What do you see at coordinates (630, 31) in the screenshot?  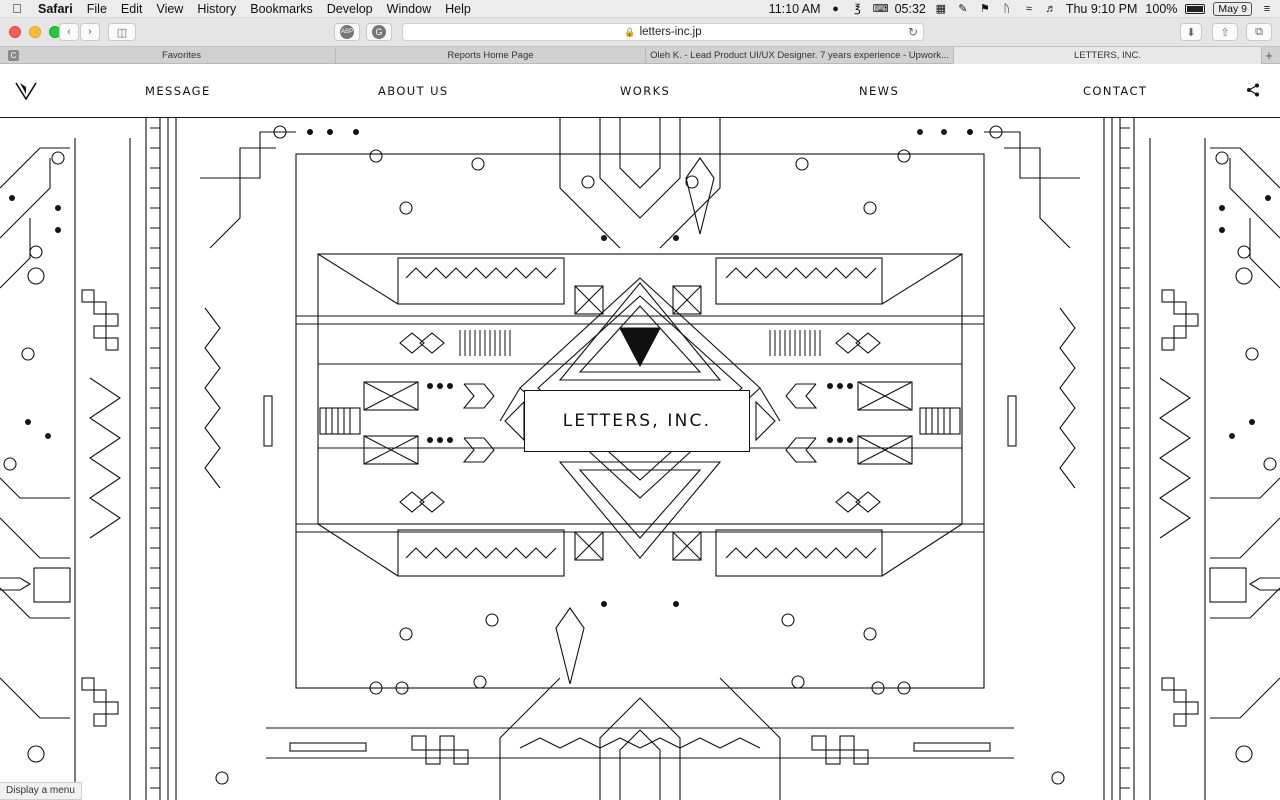 I see `lock-icon: 🔒` at bounding box center [630, 31].